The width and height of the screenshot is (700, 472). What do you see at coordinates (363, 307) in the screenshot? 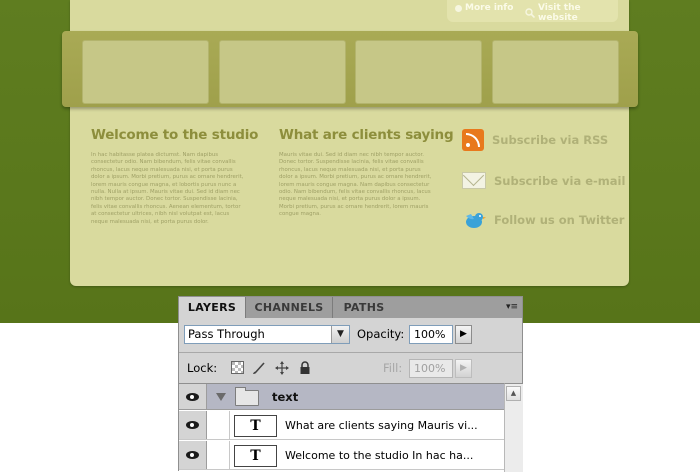
I see `tab-paths: PATHS` at bounding box center [363, 307].